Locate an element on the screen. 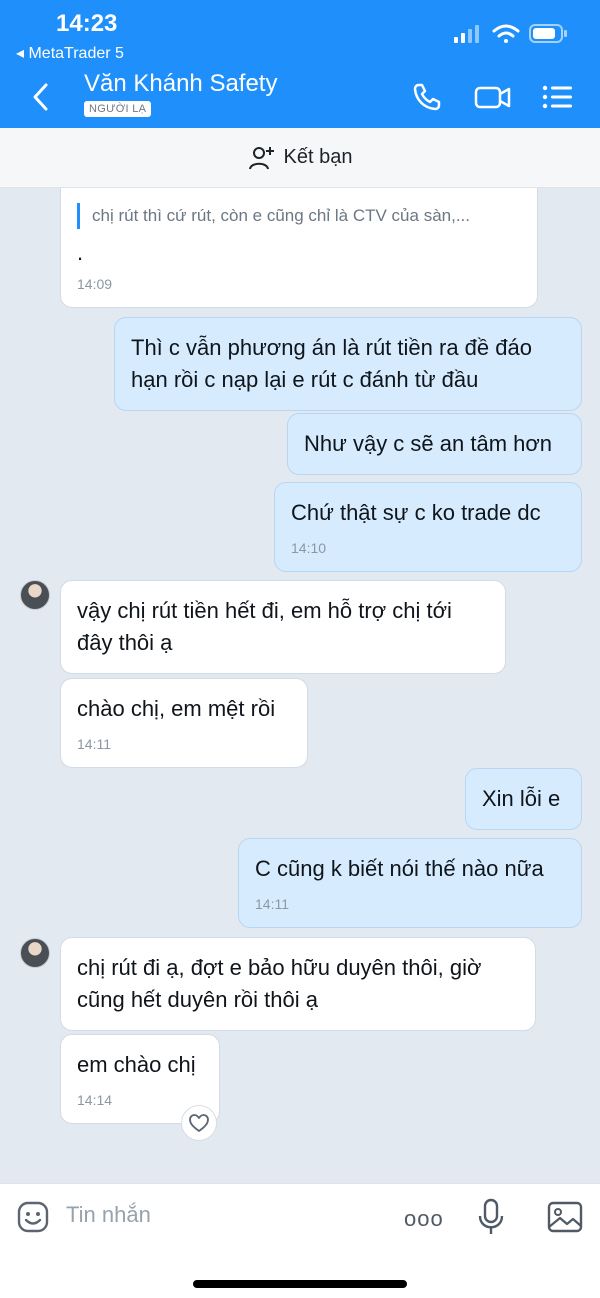 Image resolution: width=600 pixels, height=1298 pixels. message-composer: Tin nhắn ooo is located at coordinates (300, 1240).